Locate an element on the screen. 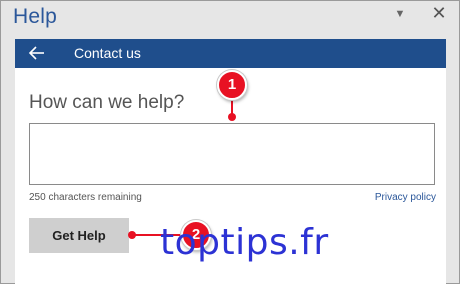  characters-remaining: 250 characters remaining is located at coordinates (85, 197).